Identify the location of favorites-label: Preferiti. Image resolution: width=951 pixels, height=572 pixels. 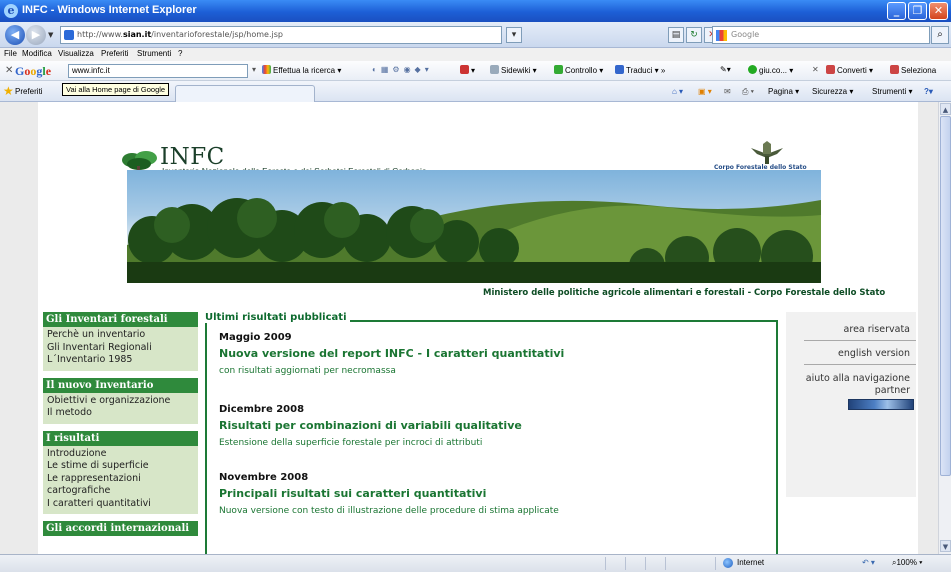
(29, 91).